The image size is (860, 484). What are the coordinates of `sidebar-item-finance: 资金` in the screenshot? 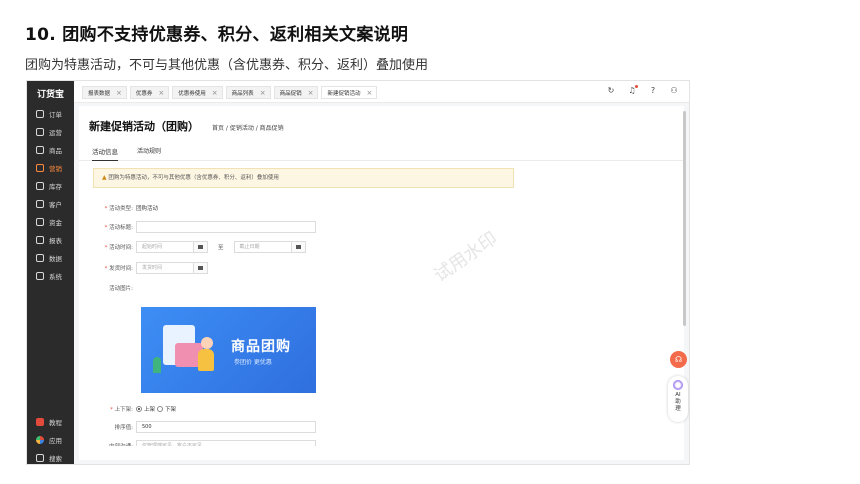 It's located at (50, 222).